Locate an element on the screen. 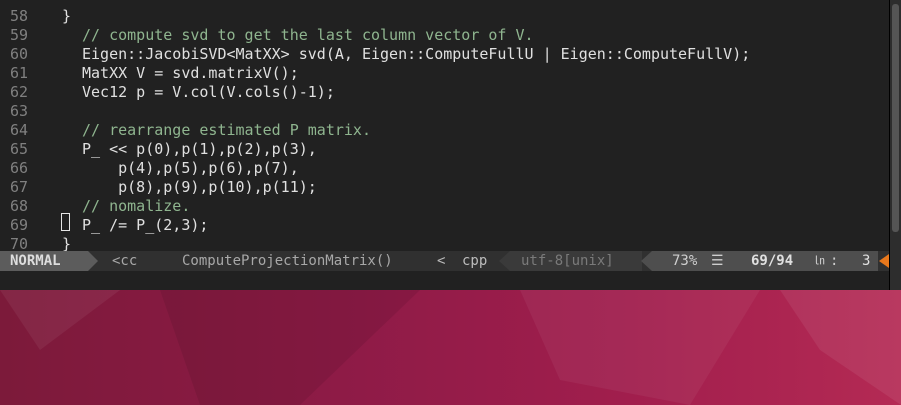 This screenshot has height=405, width=901. code-line-current: 69 P_ /= P_(2,3); is located at coordinates (444, 225).